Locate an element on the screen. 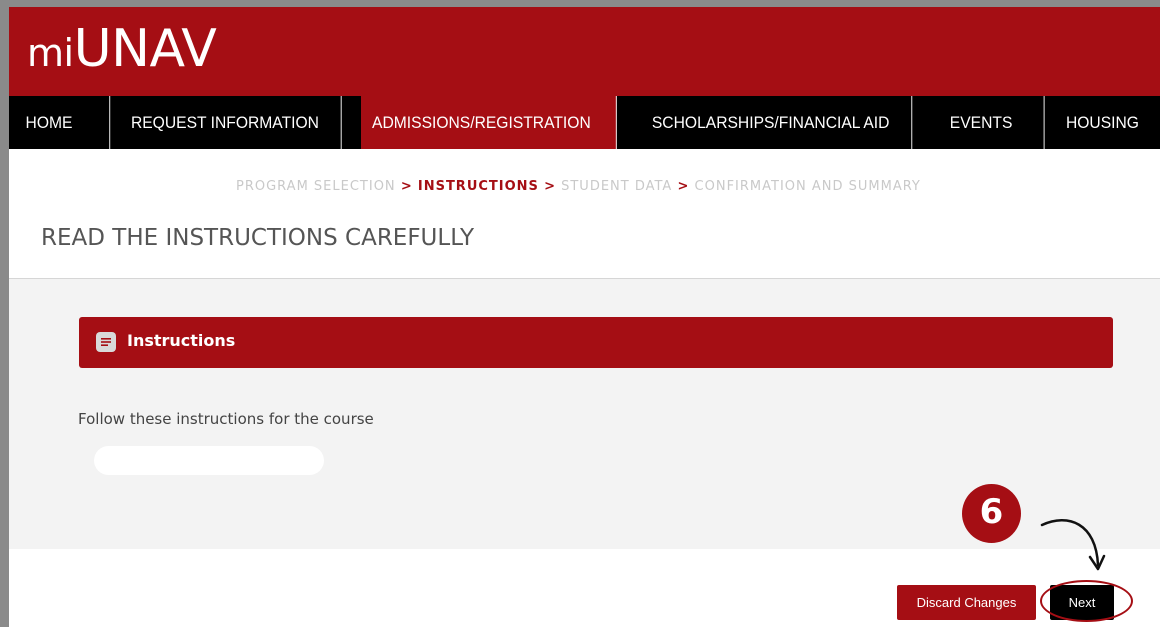 The width and height of the screenshot is (1160, 627). next-button: Next is located at coordinates (1082, 602).